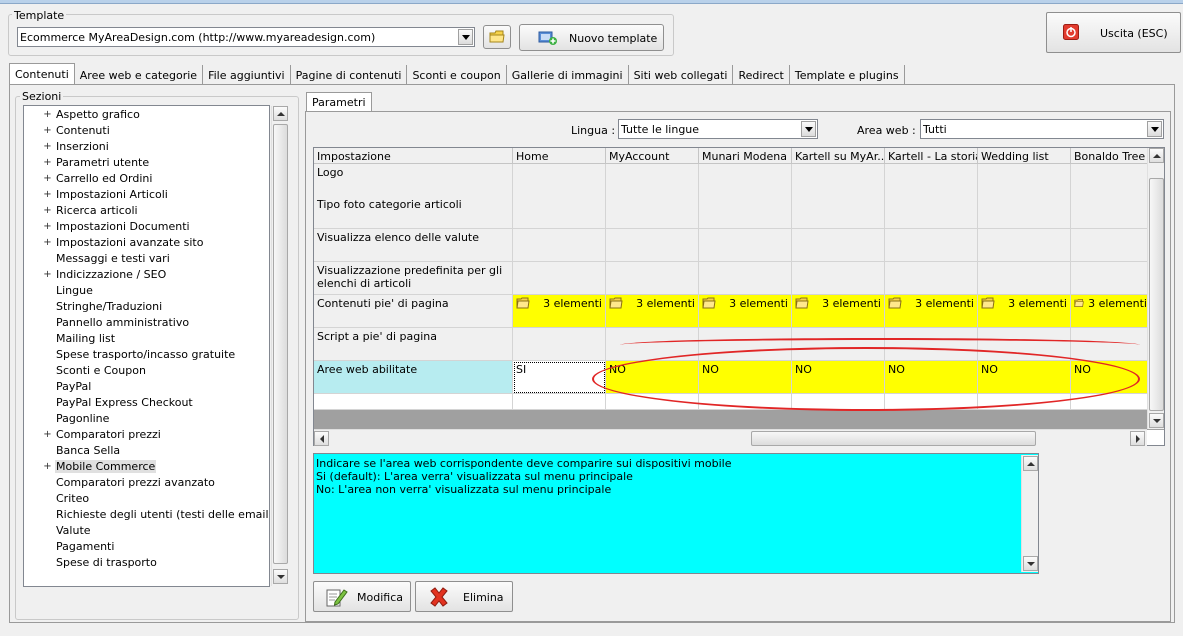  I want to click on tree-item: Pannello amministrativo, so click(146, 323).